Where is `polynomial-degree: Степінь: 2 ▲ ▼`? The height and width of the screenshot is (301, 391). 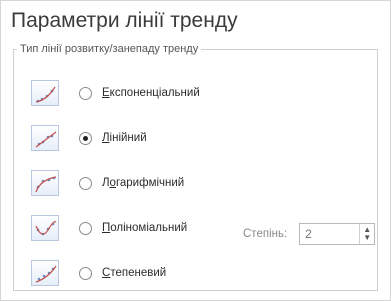 polynomial-degree: Степінь: 2 ▲ ▼ is located at coordinates (309, 234).